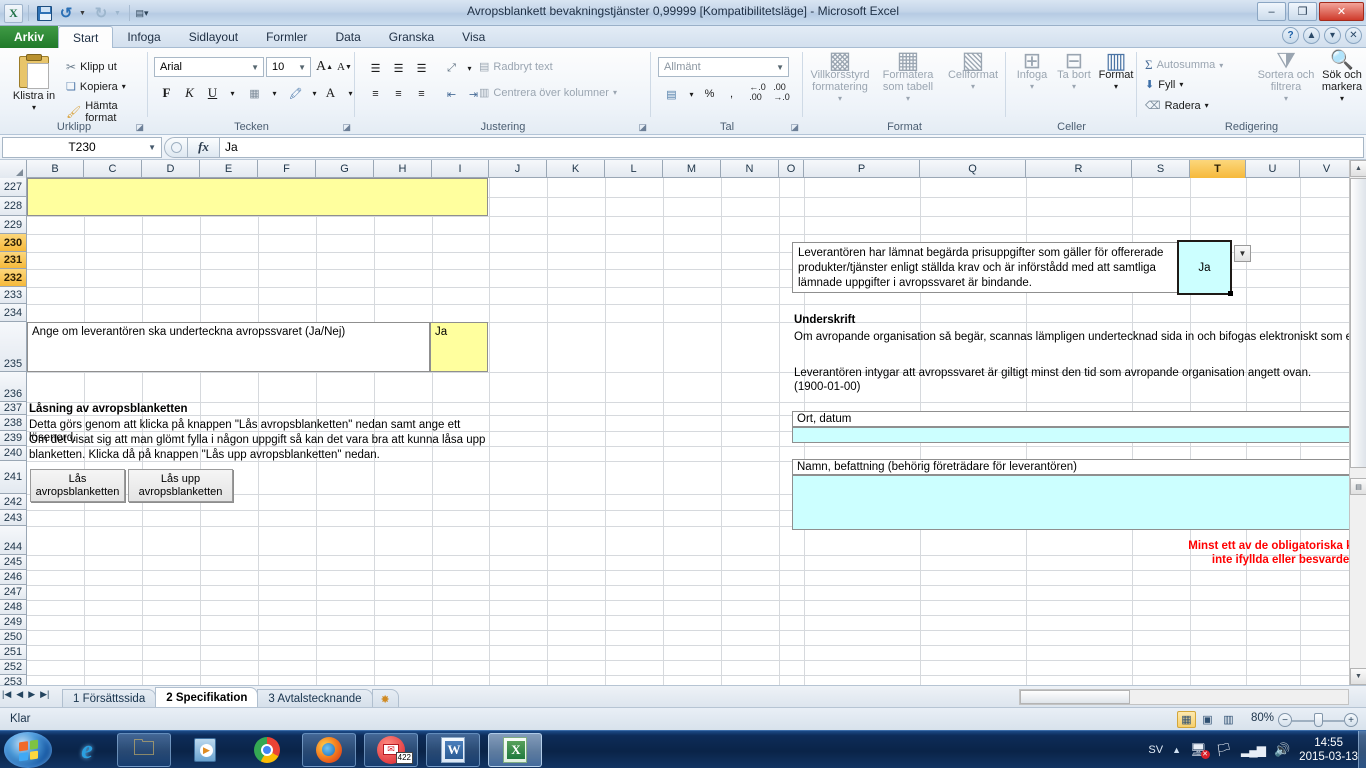  I want to click on page-break-view-button: ▥, so click(1228, 719).